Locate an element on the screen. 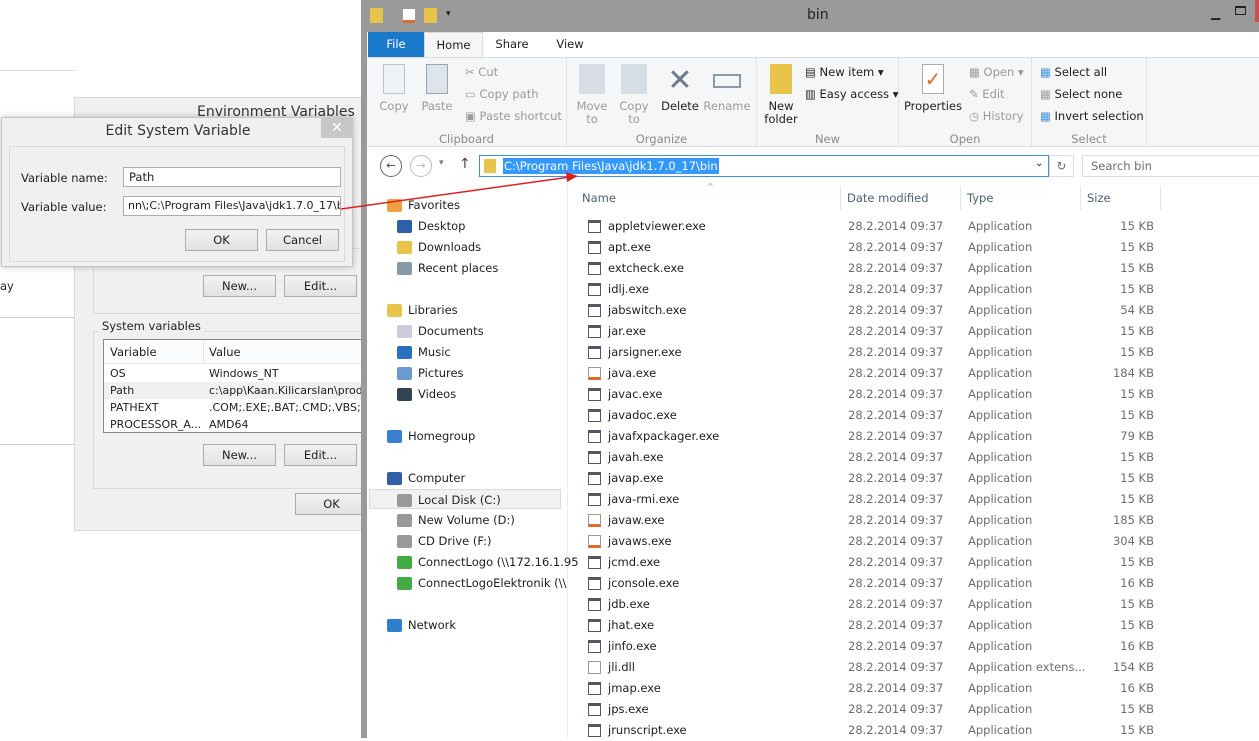 This screenshot has height=741, width=1259. cut-button: ✂ Cut is located at coordinates (481, 72).